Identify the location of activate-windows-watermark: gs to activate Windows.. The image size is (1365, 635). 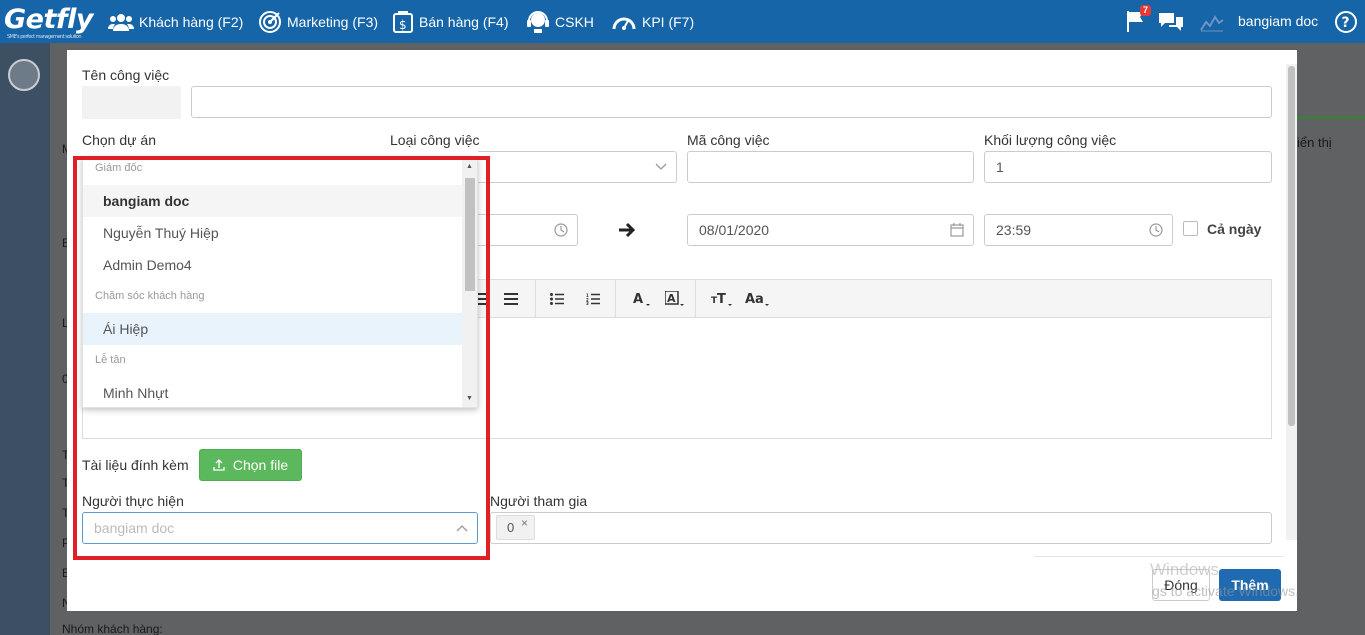
(1226, 591).